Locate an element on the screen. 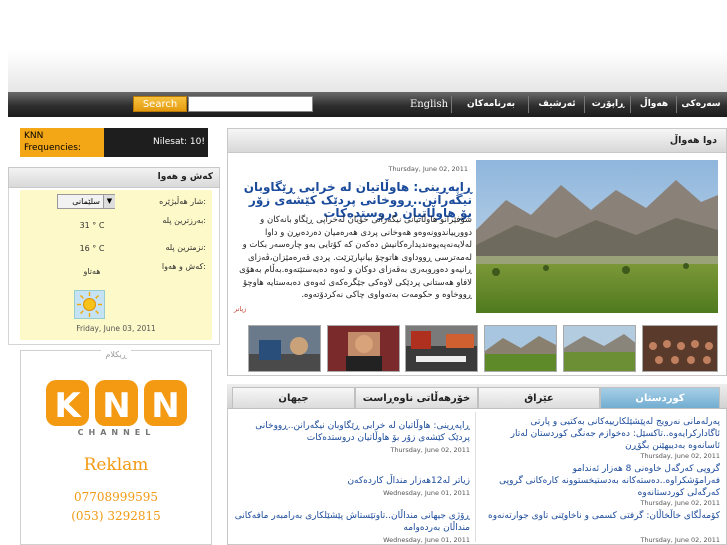 The height and width of the screenshot is (545, 727). min-temp-label: نزمترین پلە: is located at coordinates (185, 247).